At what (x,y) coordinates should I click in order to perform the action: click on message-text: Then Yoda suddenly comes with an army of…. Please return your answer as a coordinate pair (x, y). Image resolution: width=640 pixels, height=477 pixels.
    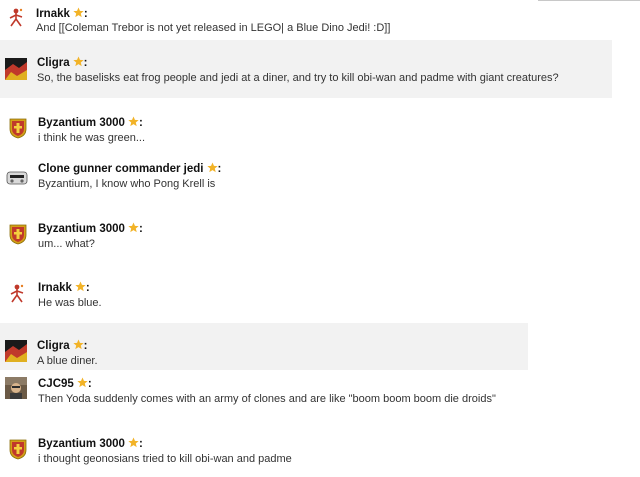
    Looking at the image, I should click on (267, 399).